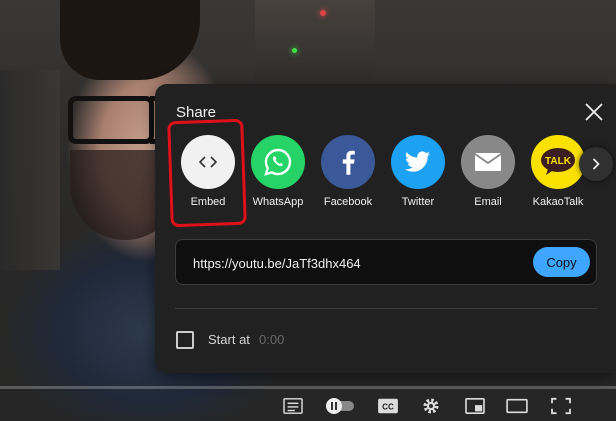 The image size is (616, 421). Describe the element at coordinates (561, 262) in the screenshot. I see `copy-button: Copy` at that location.